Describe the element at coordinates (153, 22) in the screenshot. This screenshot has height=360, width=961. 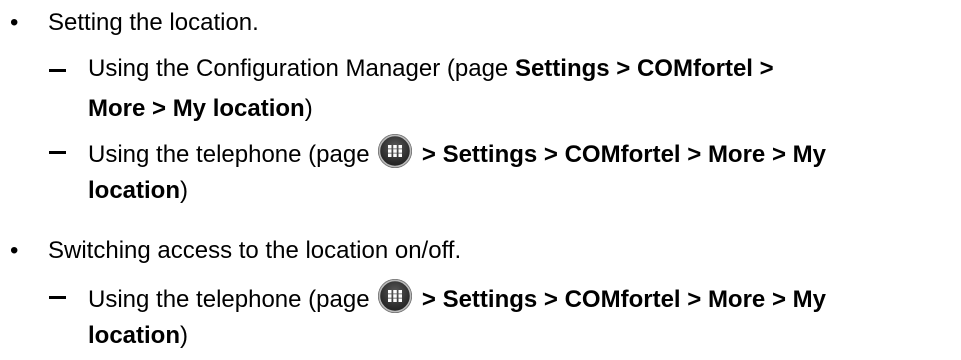
I see `list-item-text: Setting the location.` at that location.